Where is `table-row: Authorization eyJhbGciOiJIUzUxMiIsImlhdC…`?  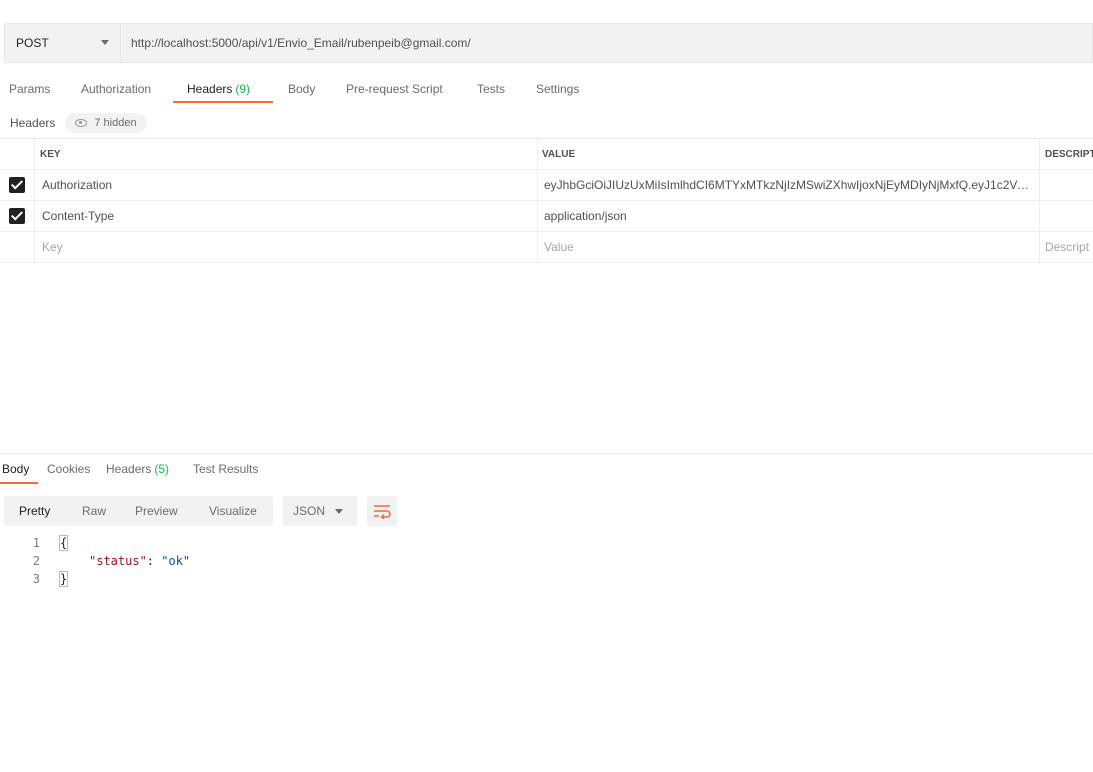
table-row: Authorization eyJhbGciOiJIUzUxMiIsImlhdC… is located at coordinates (546, 185).